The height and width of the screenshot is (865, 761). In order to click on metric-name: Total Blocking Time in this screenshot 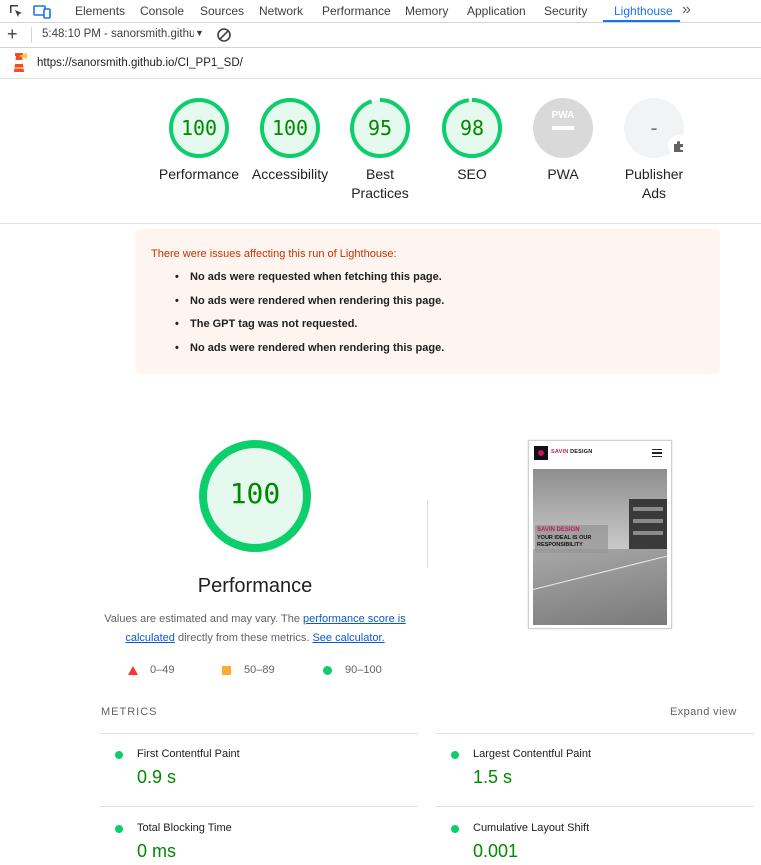, I will do `click(184, 828)`.